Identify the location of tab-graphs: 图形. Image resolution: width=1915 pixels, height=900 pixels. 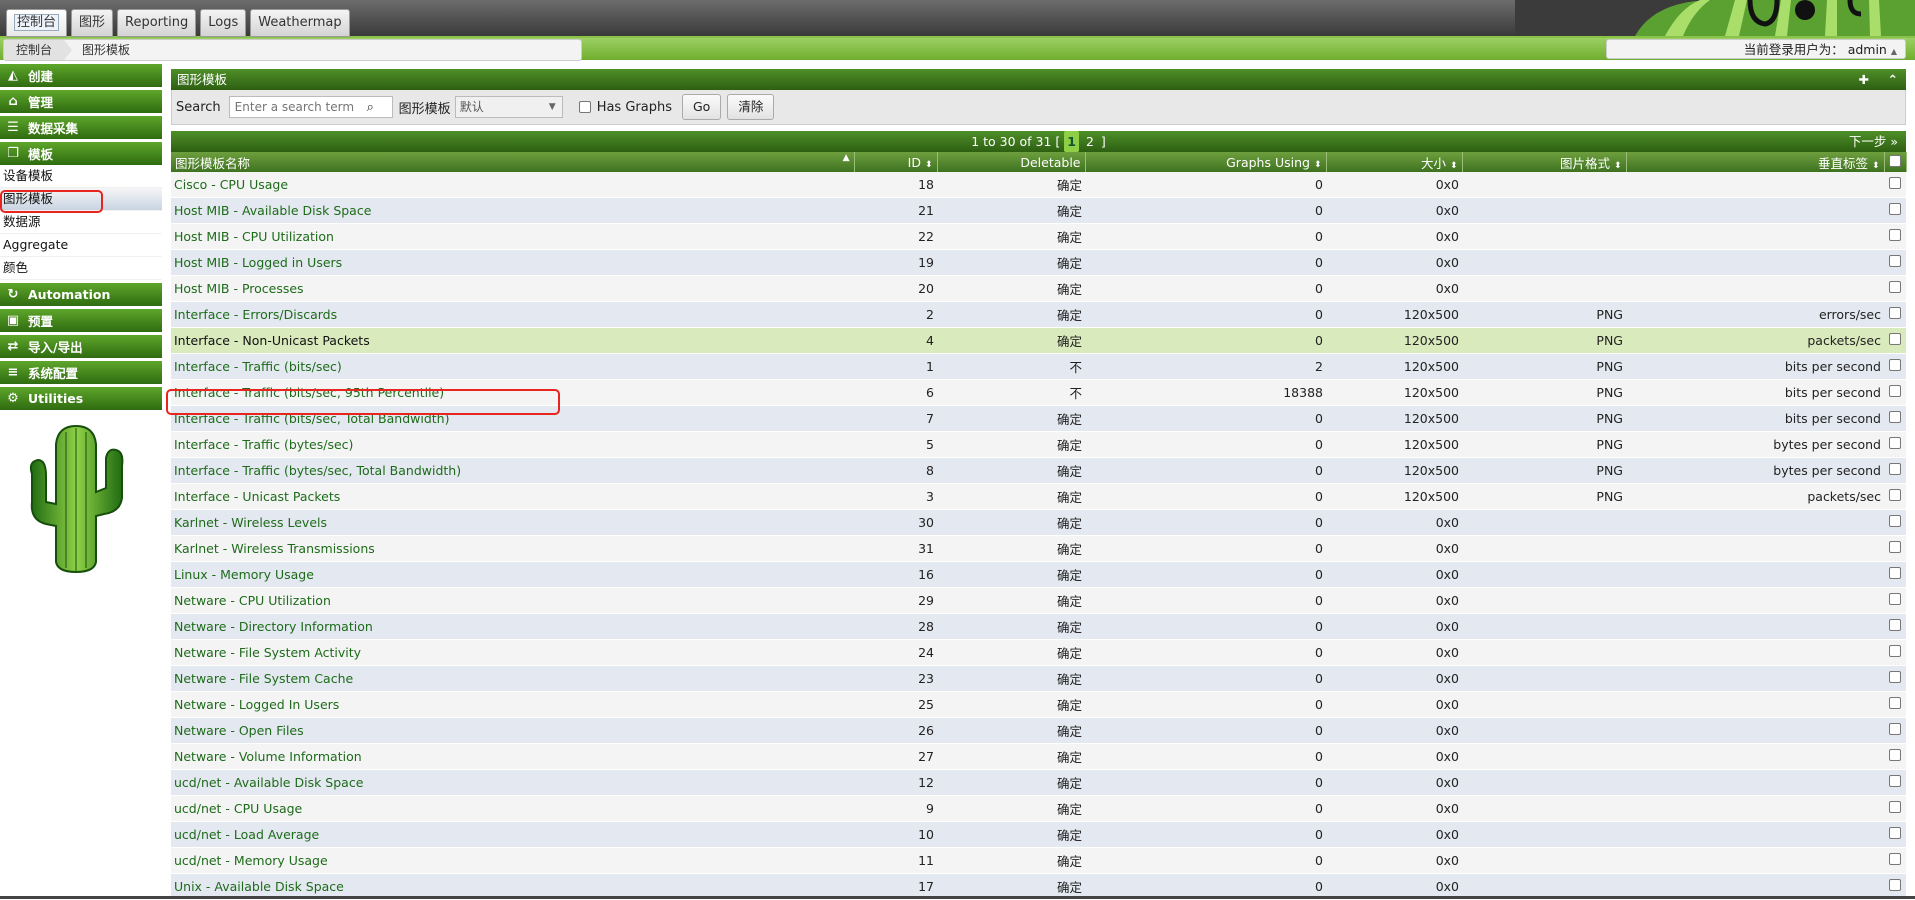
(92, 23).